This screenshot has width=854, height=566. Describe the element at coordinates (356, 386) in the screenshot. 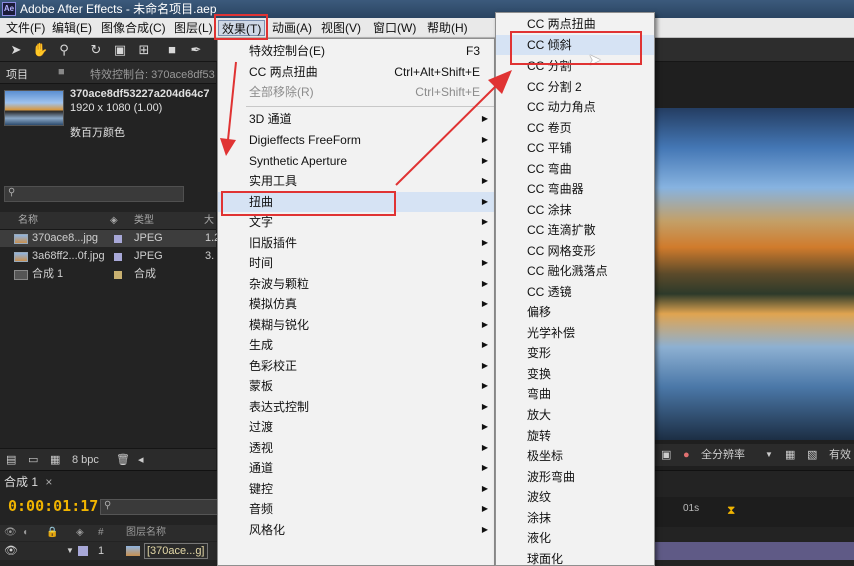

I see `menu-item-matte: 蒙板 ▶` at that location.